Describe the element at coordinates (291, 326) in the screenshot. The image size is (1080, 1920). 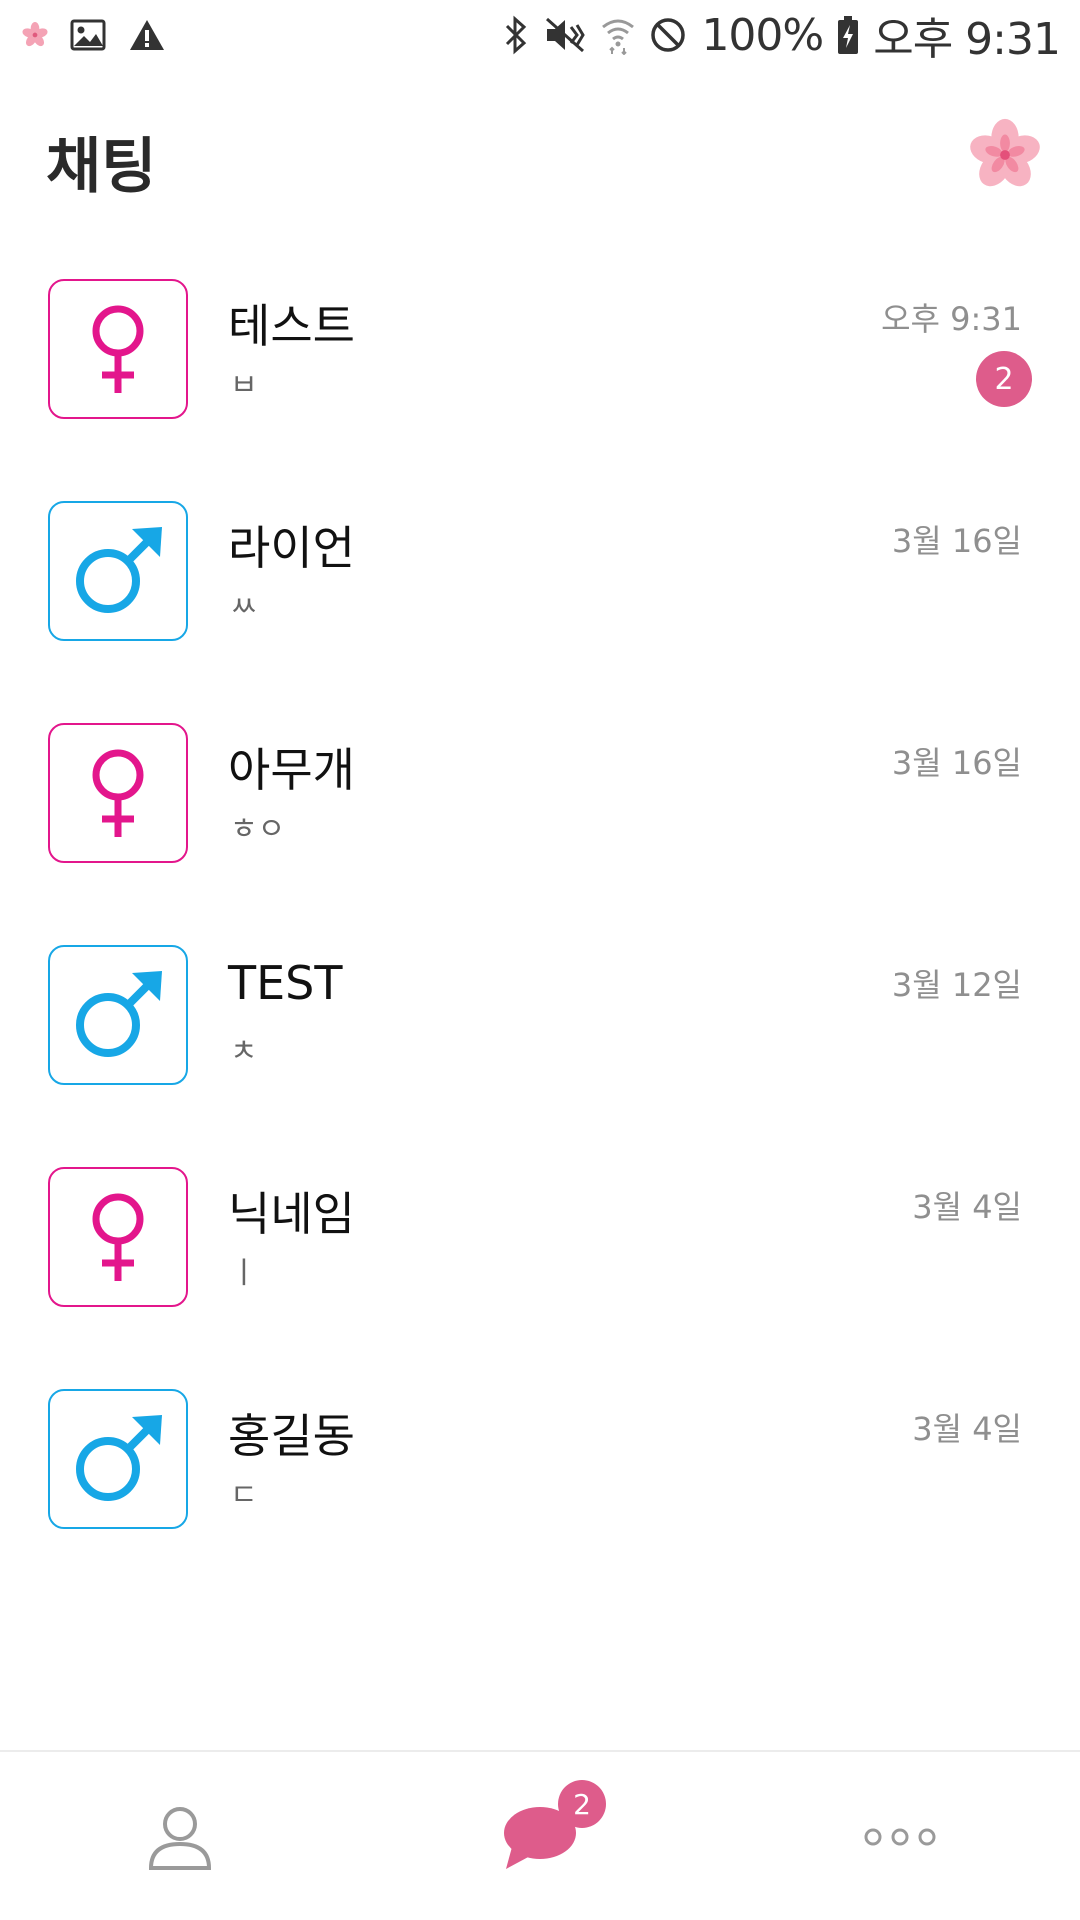
I see `chat-name: 테스트` at that location.